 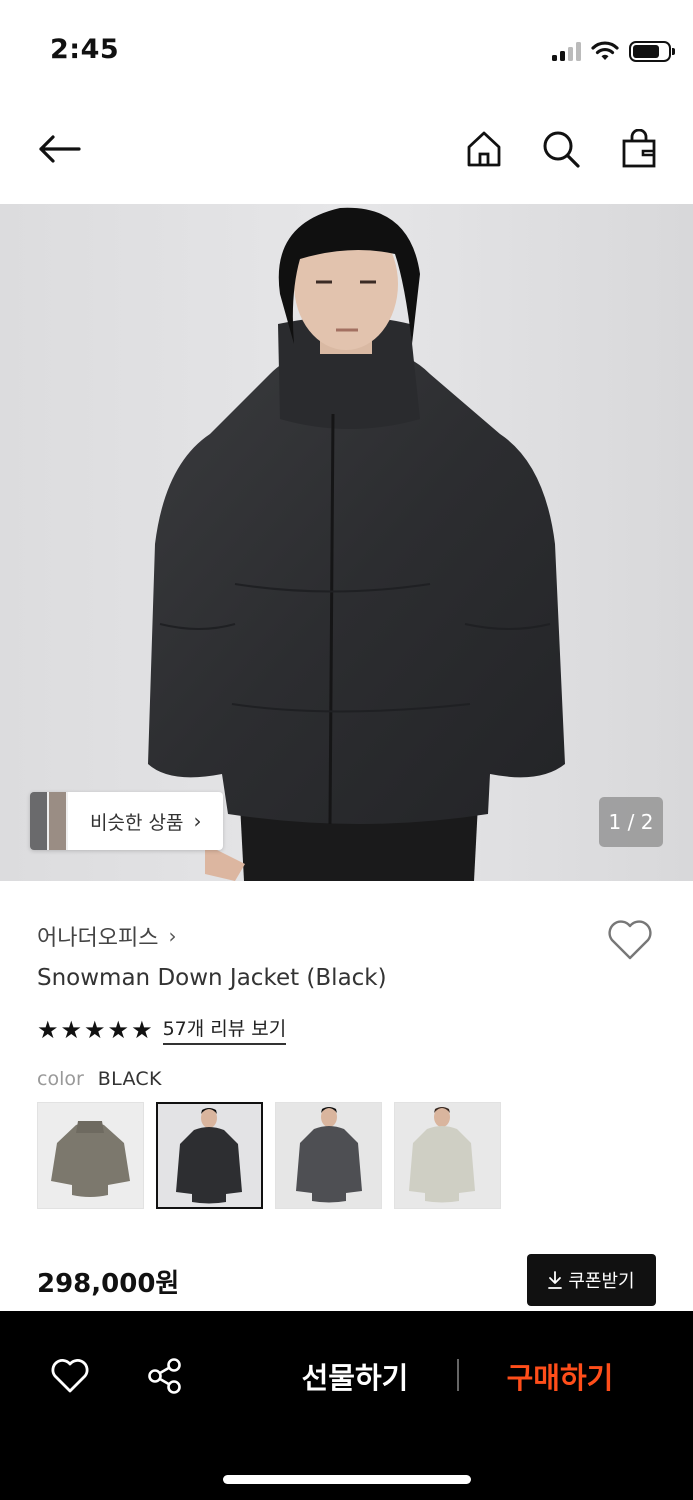 I want to click on color-swatch-charcoal, so click(x=328, y=1155).